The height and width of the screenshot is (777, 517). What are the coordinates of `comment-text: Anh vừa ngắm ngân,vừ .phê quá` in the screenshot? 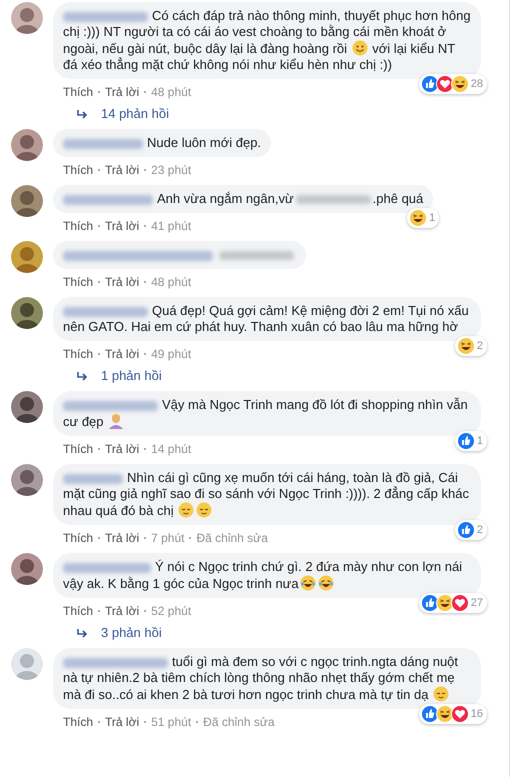 It's located at (243, 199).